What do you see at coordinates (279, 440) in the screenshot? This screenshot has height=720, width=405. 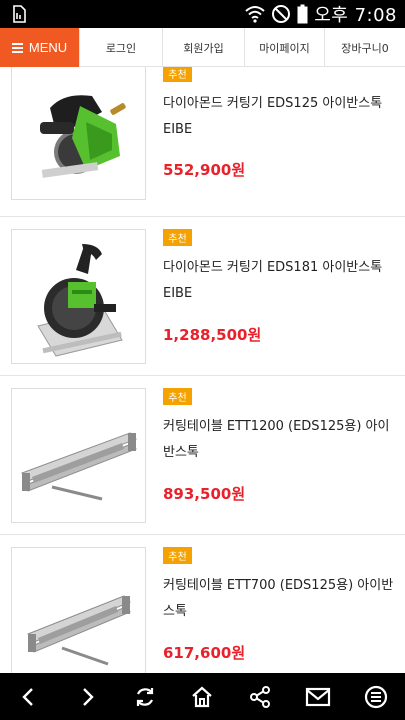 I see `product-name: 커팅테이블 ETT1200 (EDS125용) 아이반스톡` at bounding box center [279, 440].